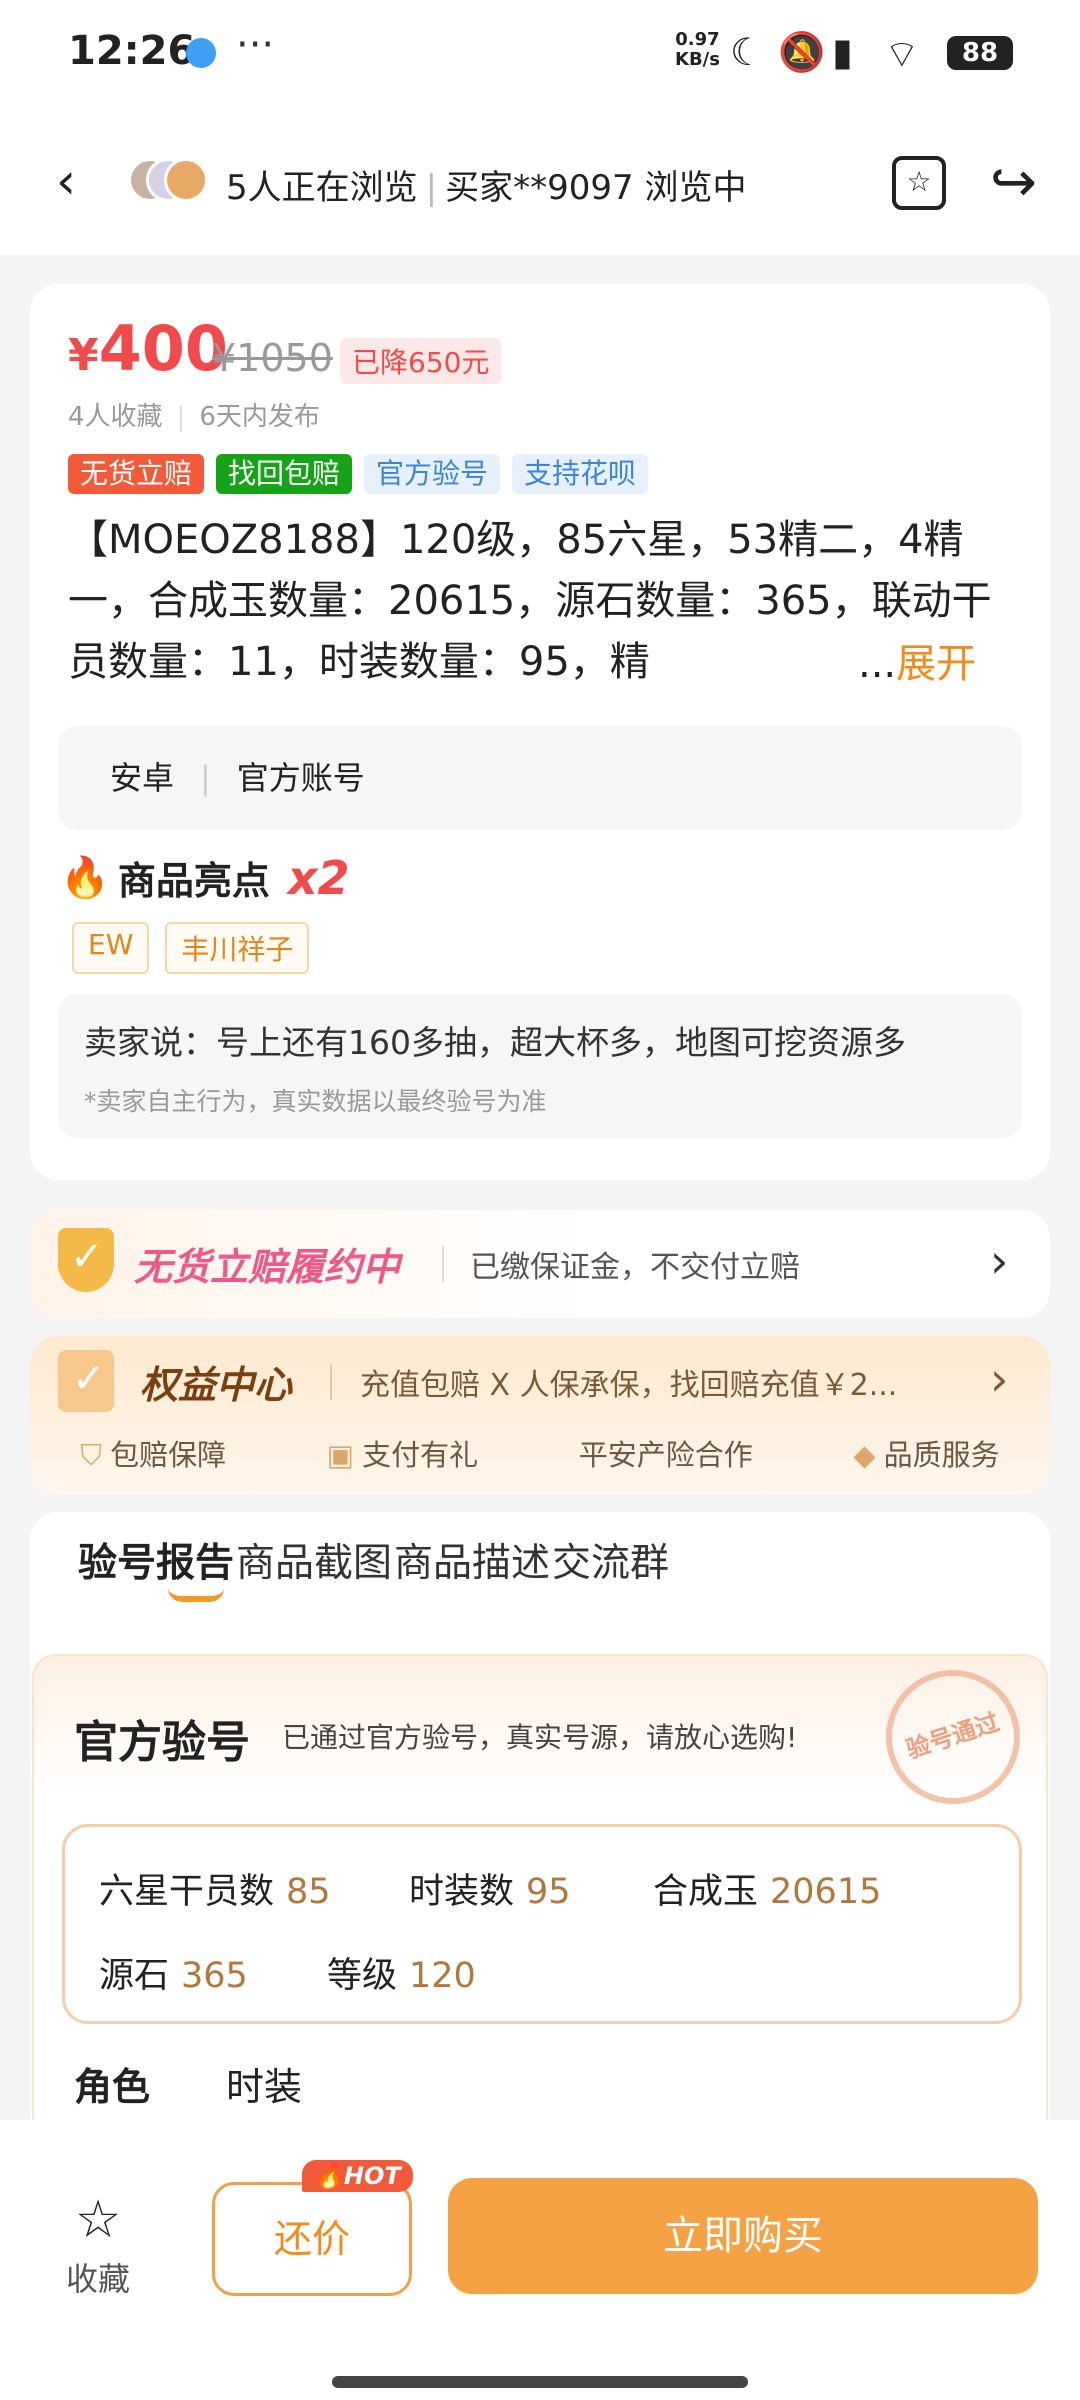 The height and width of the screenshot is (2400, 1080). What do you see at coordinates (156, 1560) in the screenshot?
I see `tab-report: 验号报告` at bounding box center [156, 1560].